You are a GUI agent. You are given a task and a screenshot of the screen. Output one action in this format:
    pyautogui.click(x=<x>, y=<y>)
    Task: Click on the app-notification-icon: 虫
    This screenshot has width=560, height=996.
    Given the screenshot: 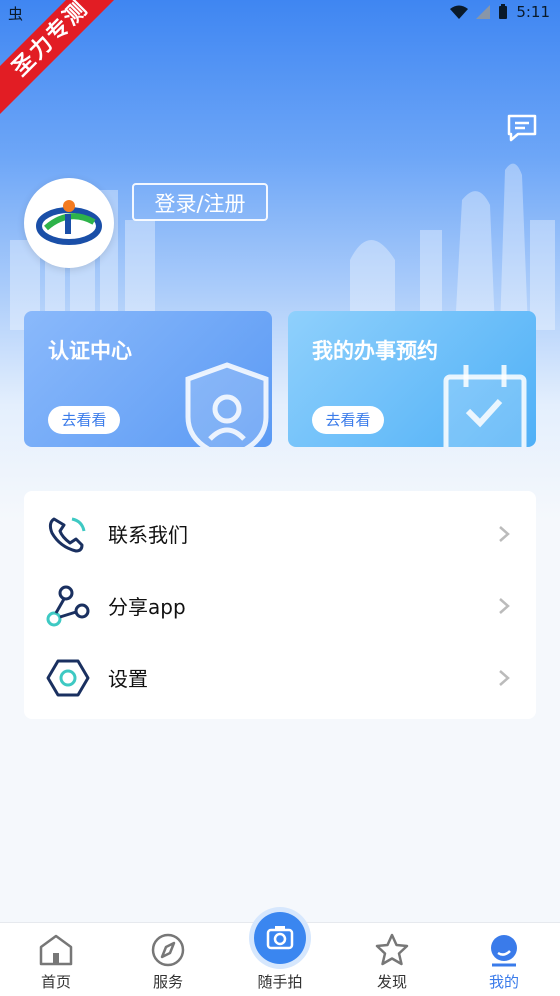 What is the action you would take?
    pyautogui.click(x=16, y=14)
    